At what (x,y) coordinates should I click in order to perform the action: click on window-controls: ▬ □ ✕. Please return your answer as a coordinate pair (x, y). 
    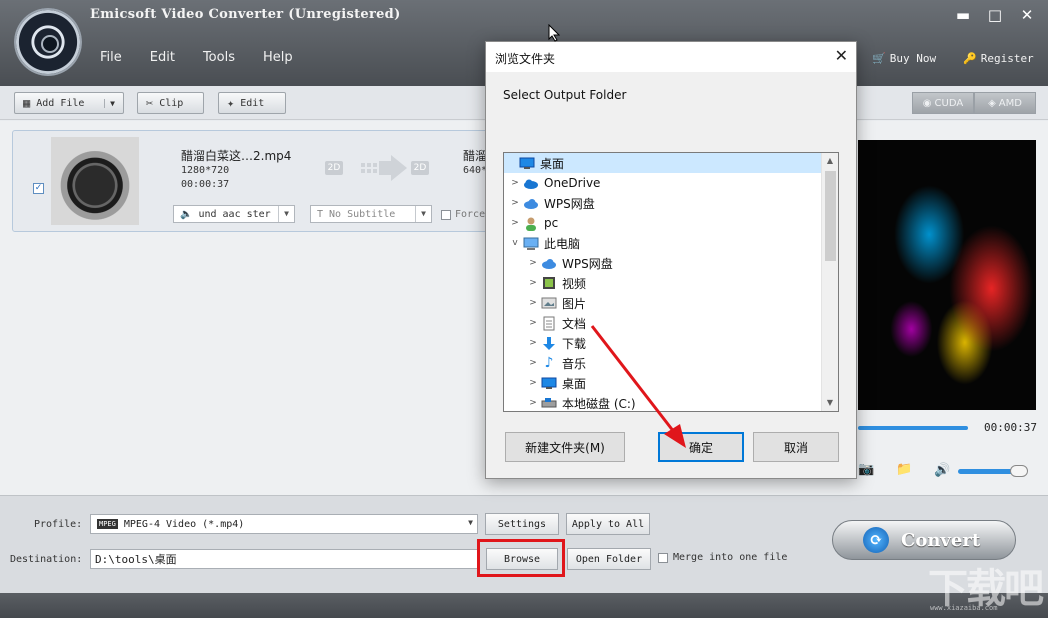
    Looking at the image, I should click on (995, 15).